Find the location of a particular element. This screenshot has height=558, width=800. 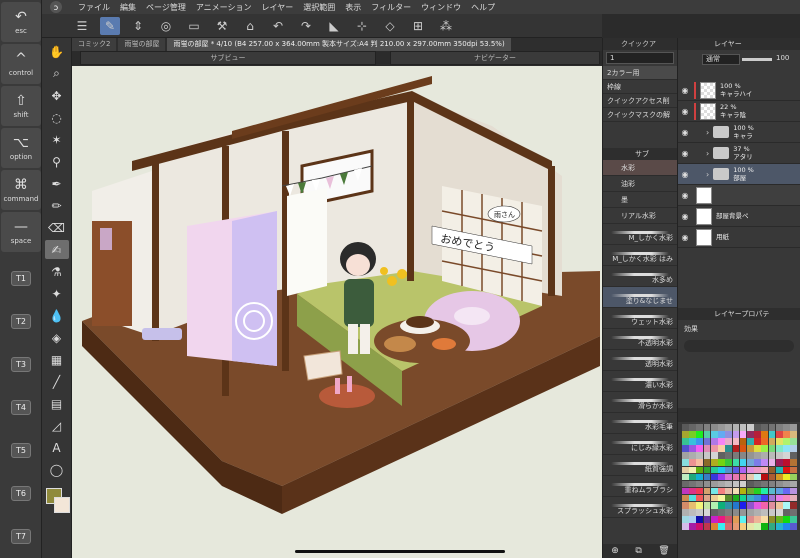

subtool-group-item: 水彩 is located at coordinates (640, 168).